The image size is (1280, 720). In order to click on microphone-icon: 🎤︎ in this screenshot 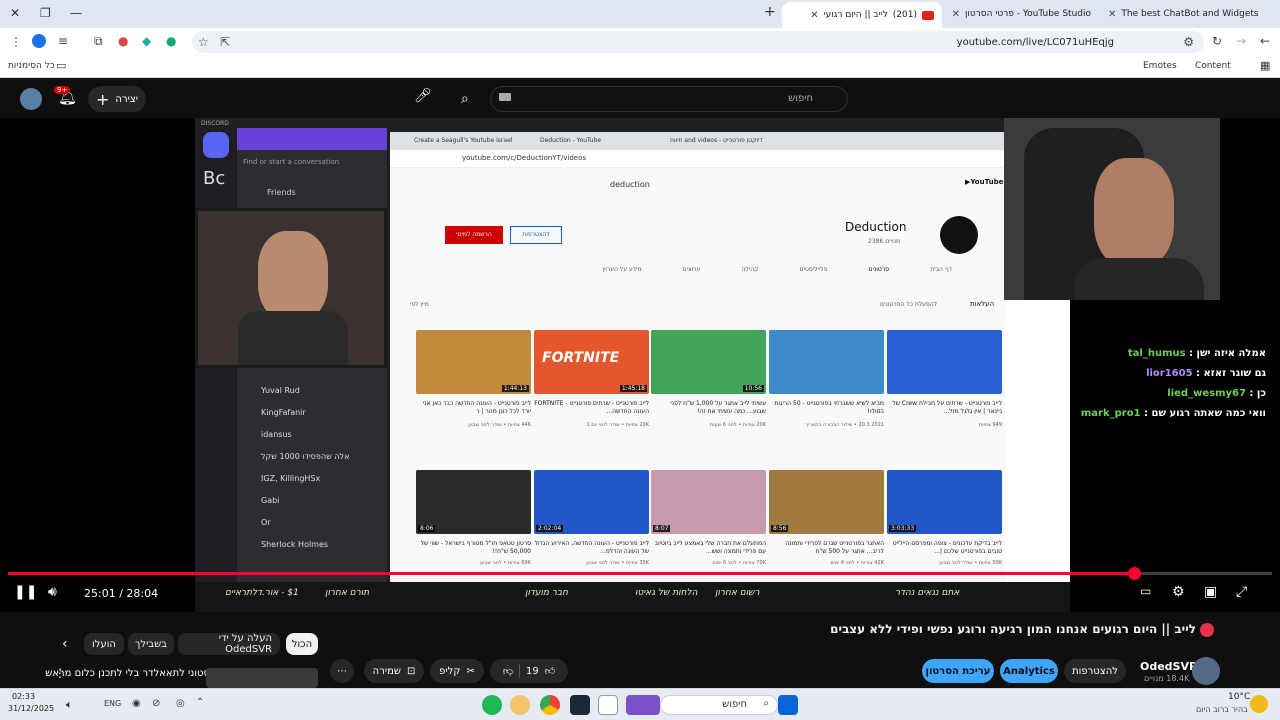, I will do `click(423, 96)`.